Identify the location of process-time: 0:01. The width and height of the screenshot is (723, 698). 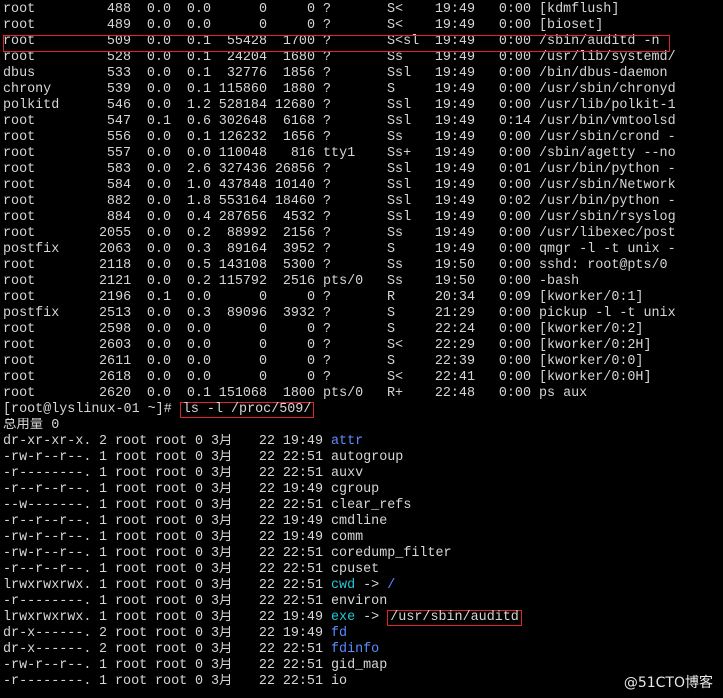
(514, 169).